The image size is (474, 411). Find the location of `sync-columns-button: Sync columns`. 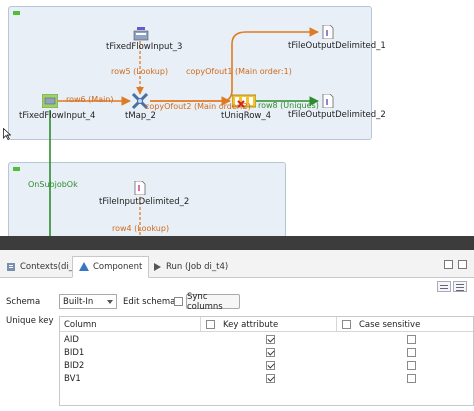

sync-columns-button: Sync columns is located at coordinates (213, 302).